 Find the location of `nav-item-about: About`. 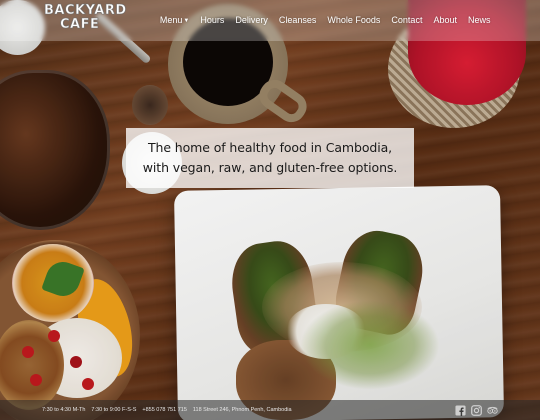

nav-item-about: About is located at coordinates (445, 20).